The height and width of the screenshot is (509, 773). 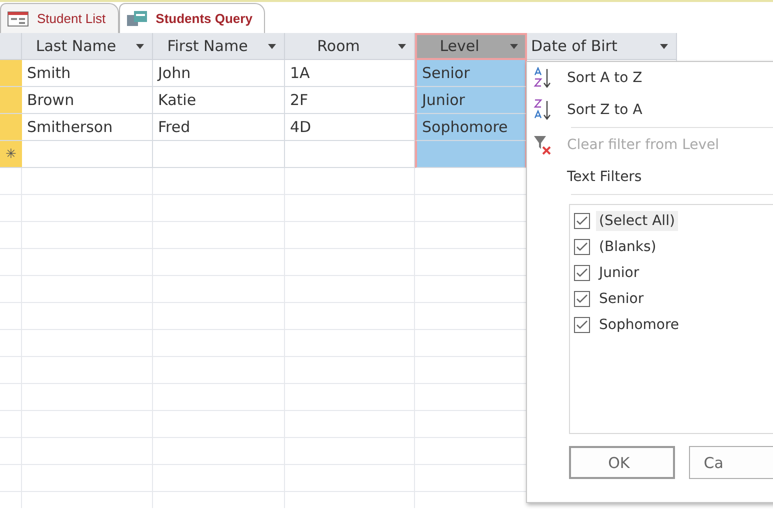 What do you see at coordinates (543, 145) in the screenshot?
I see `clear-filter-icon` at bounding box center [543, 145].